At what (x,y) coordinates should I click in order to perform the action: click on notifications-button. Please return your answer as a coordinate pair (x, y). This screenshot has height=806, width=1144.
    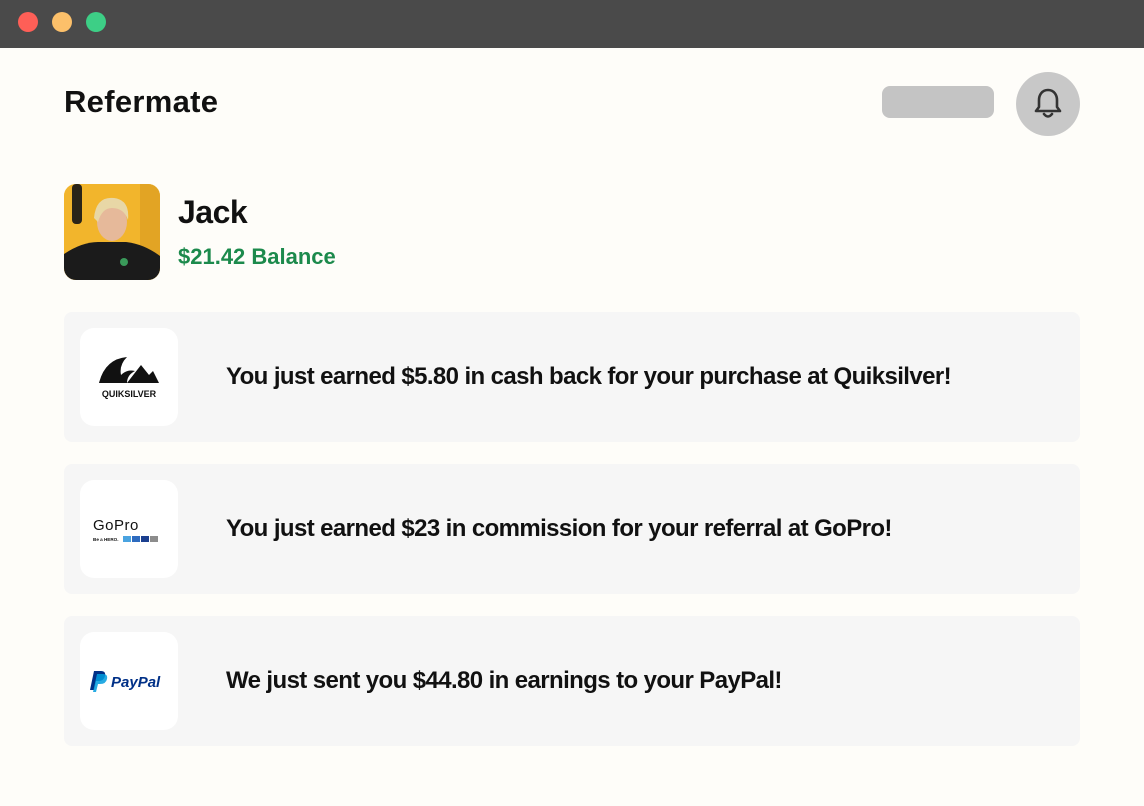
    Looking at the image, I should click on (1048, 104).